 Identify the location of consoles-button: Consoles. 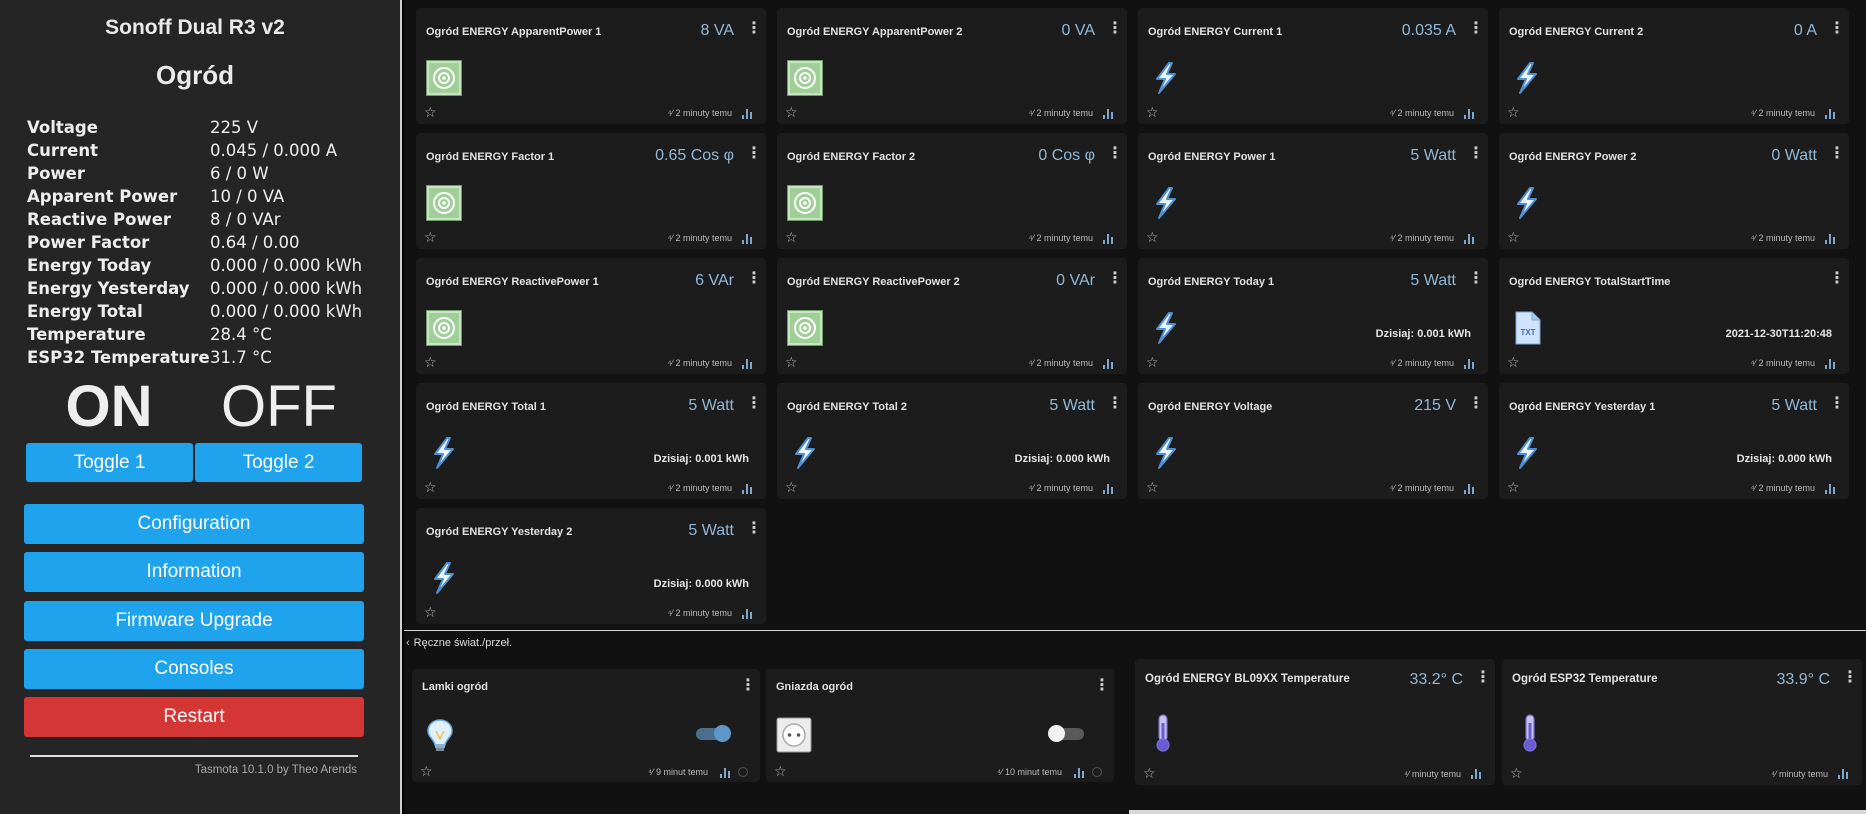
(194, 669).